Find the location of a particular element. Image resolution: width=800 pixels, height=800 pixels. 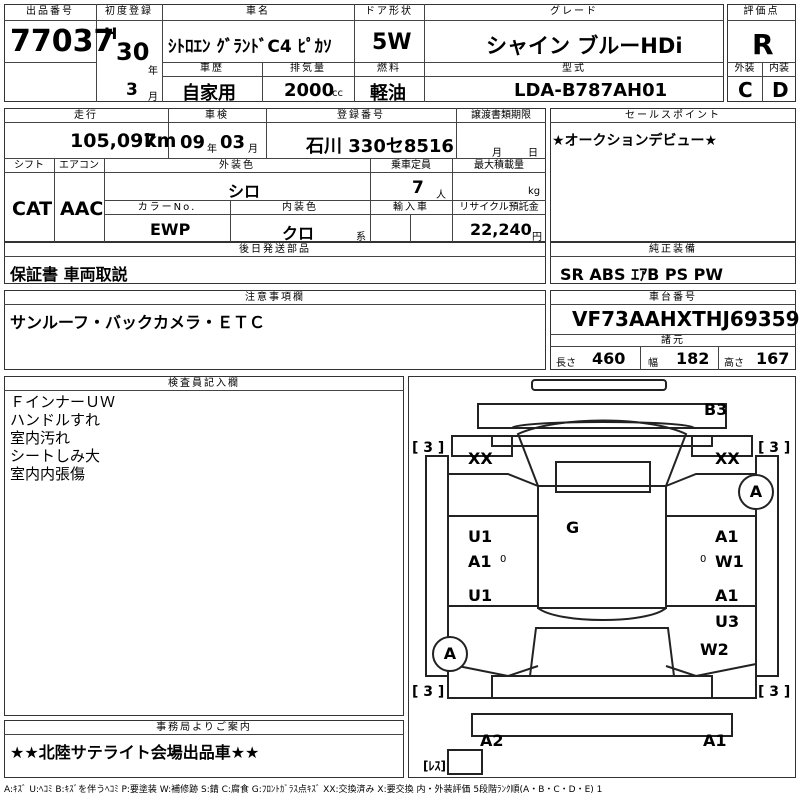

inspection-label: 車検 is located at coordinates (217, 115).